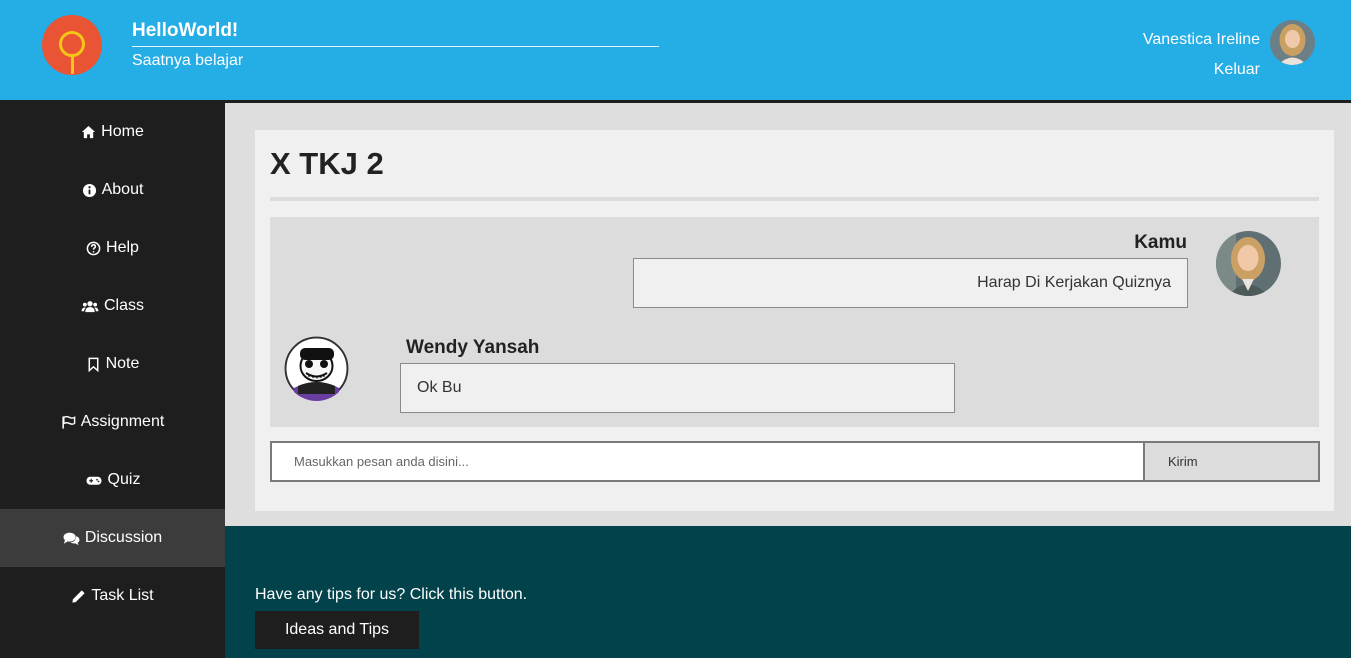 The width and height of the screenshot is (1351, 658). Describe the element at coordinates (337, 630) in the screenshot. I see `ideas-tips-button: Ideas and Tips` at that location.